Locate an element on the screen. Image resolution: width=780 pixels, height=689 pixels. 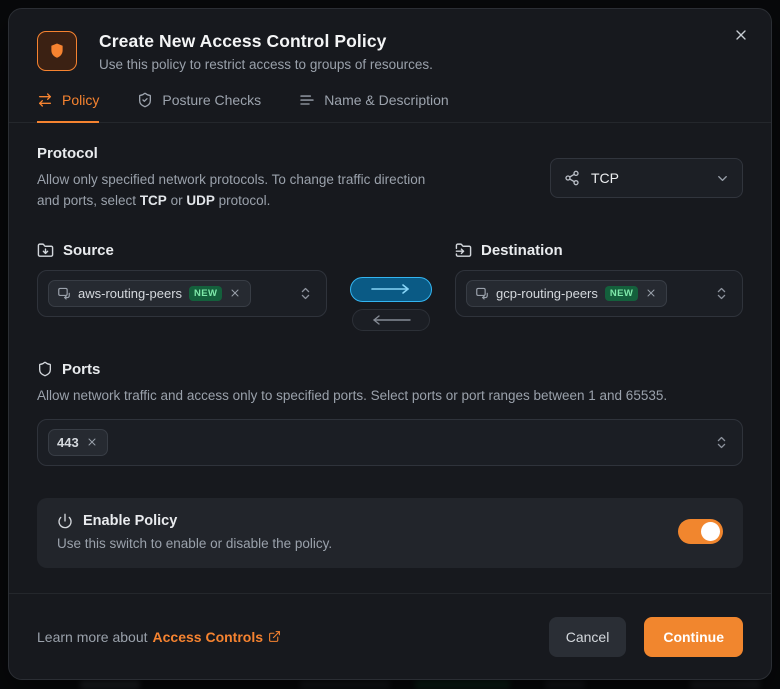
tab-name-description-label: Name & Description is located at coordinates (386, 100).